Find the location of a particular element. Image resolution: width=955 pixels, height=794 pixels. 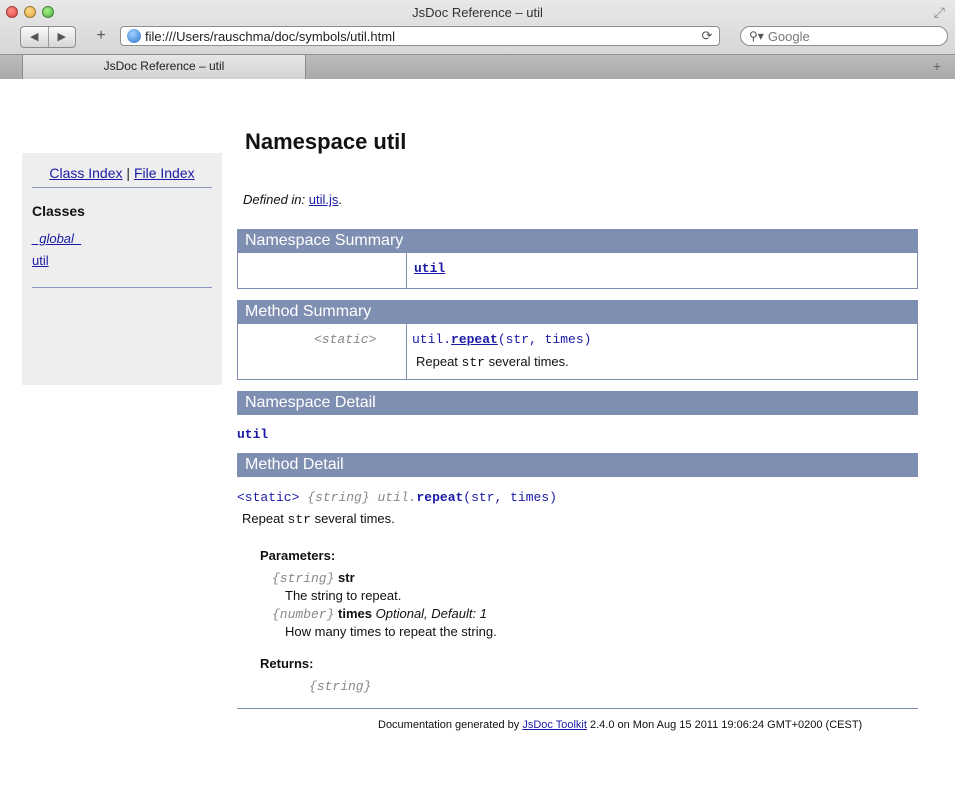

method-detail-desc: Repeat str several times. is located at coordinates (318, 519).